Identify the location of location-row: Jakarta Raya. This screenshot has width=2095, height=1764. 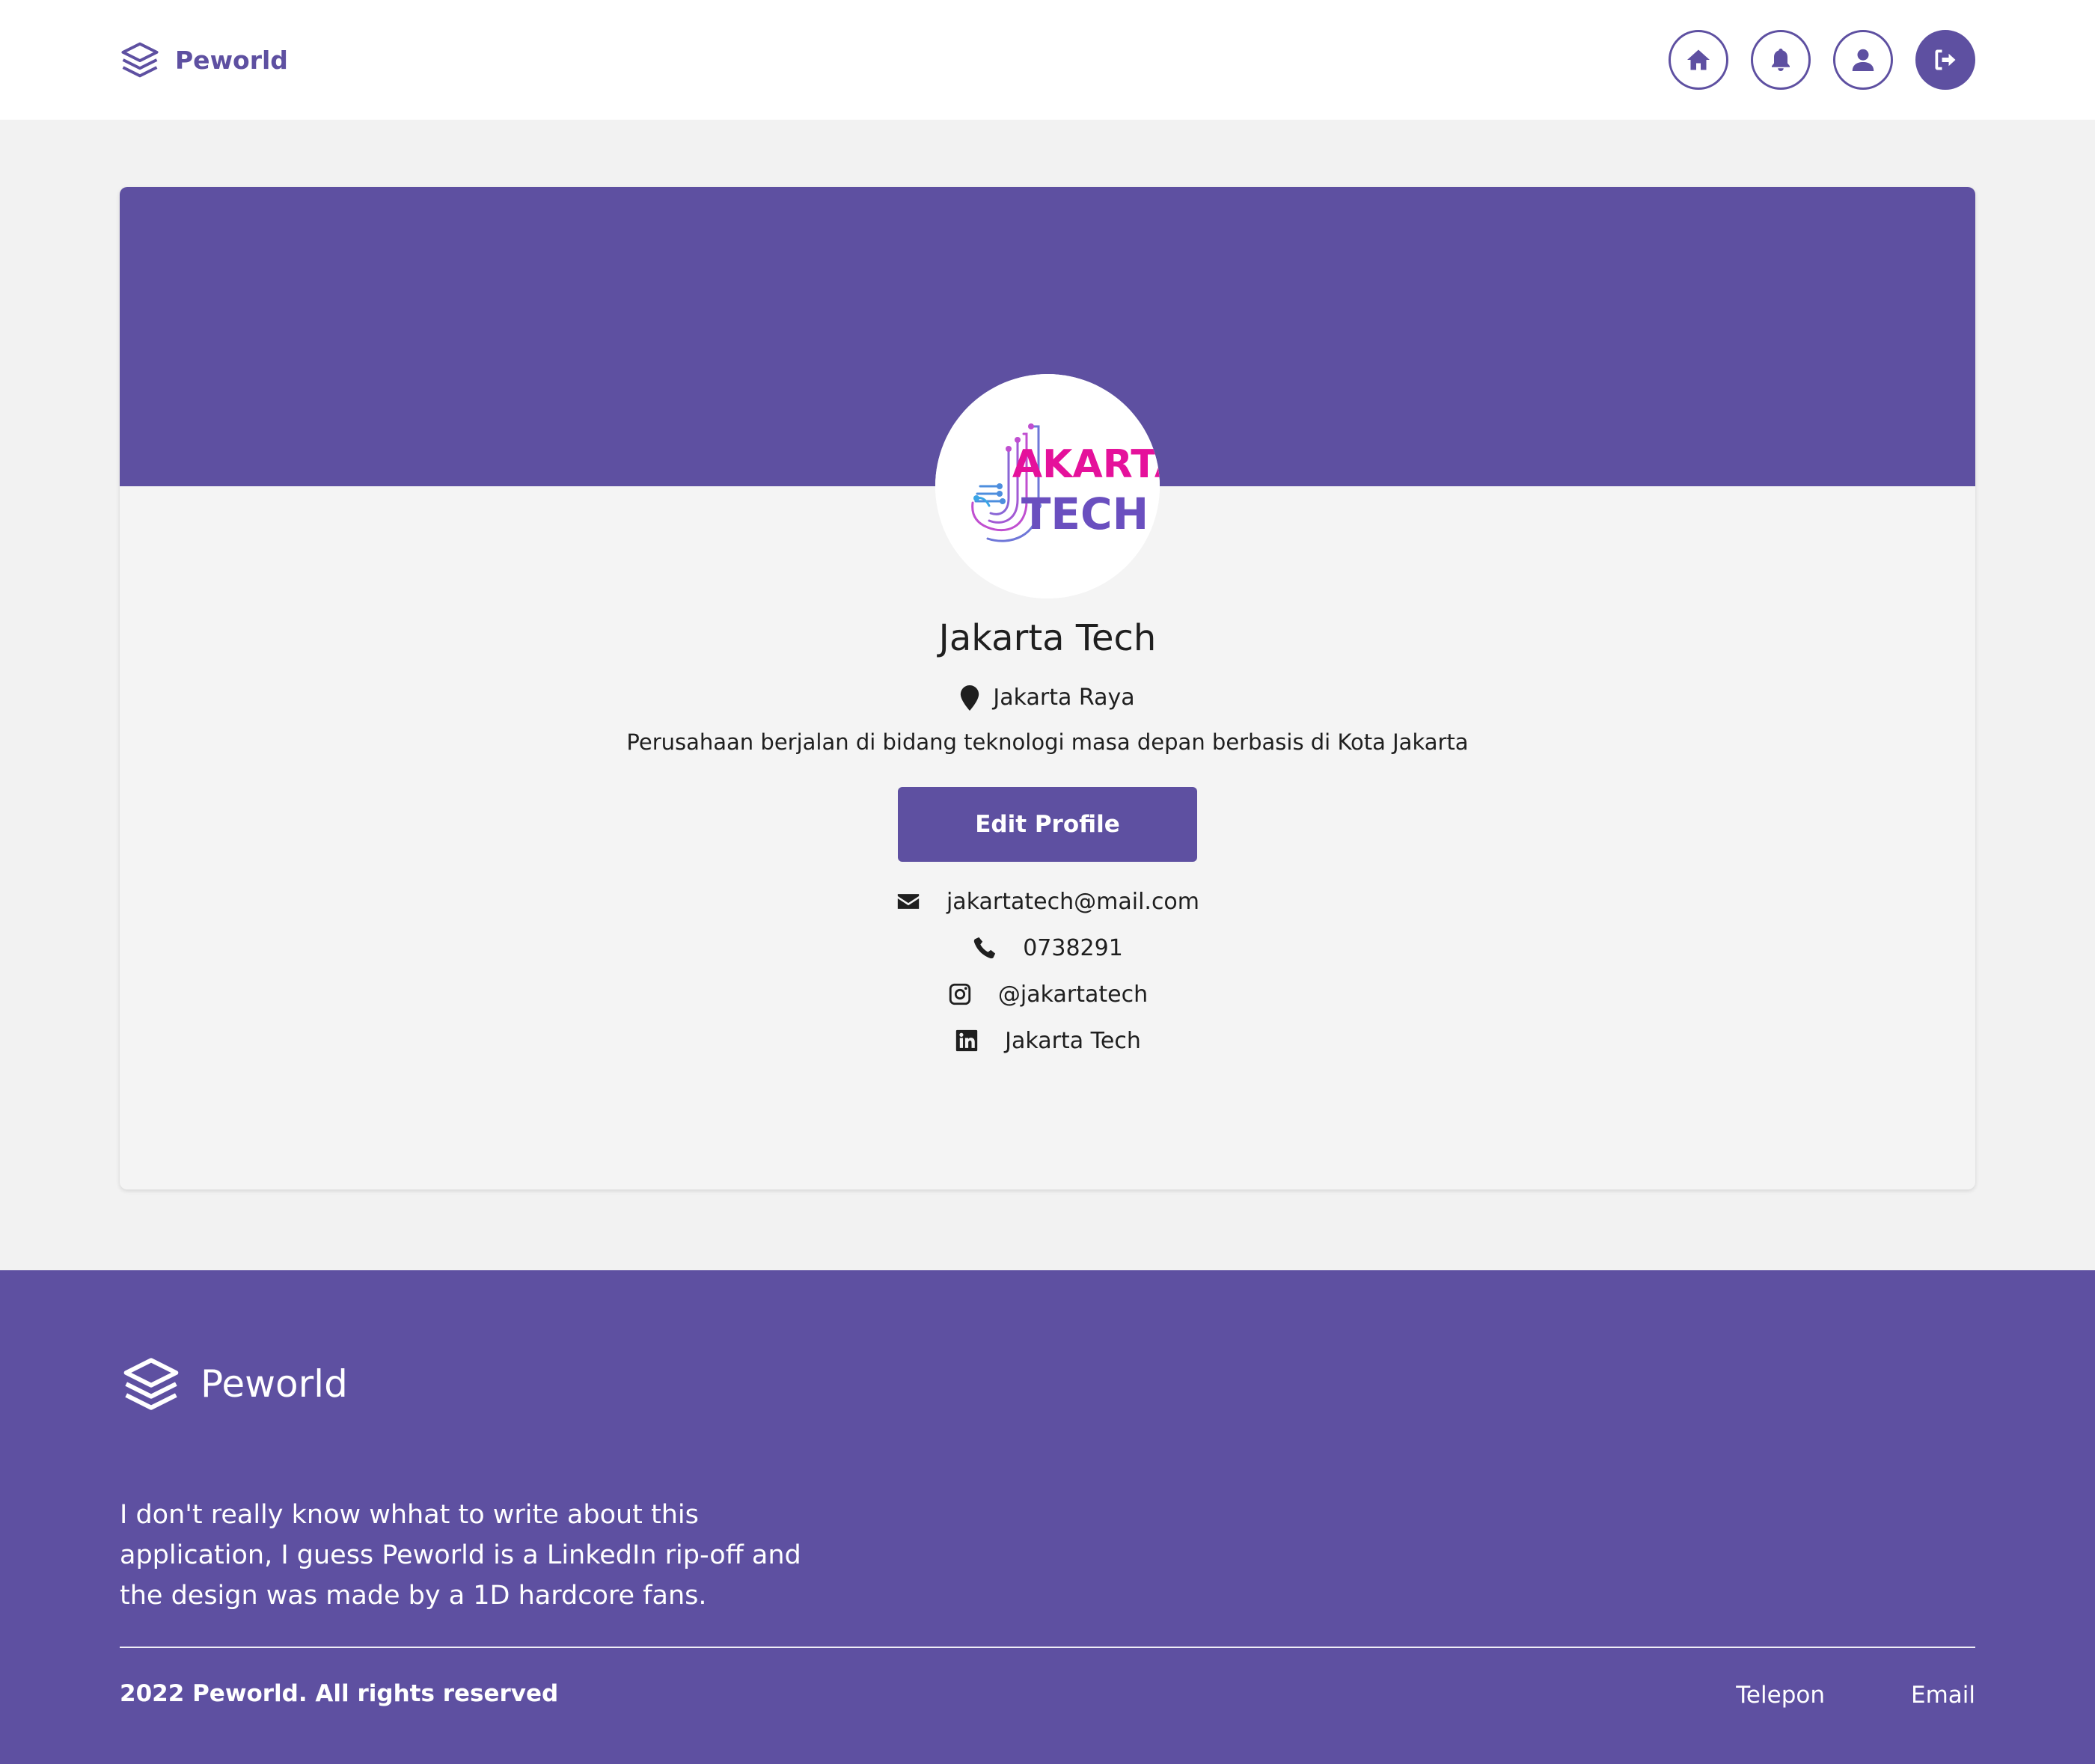
(1047, 698).